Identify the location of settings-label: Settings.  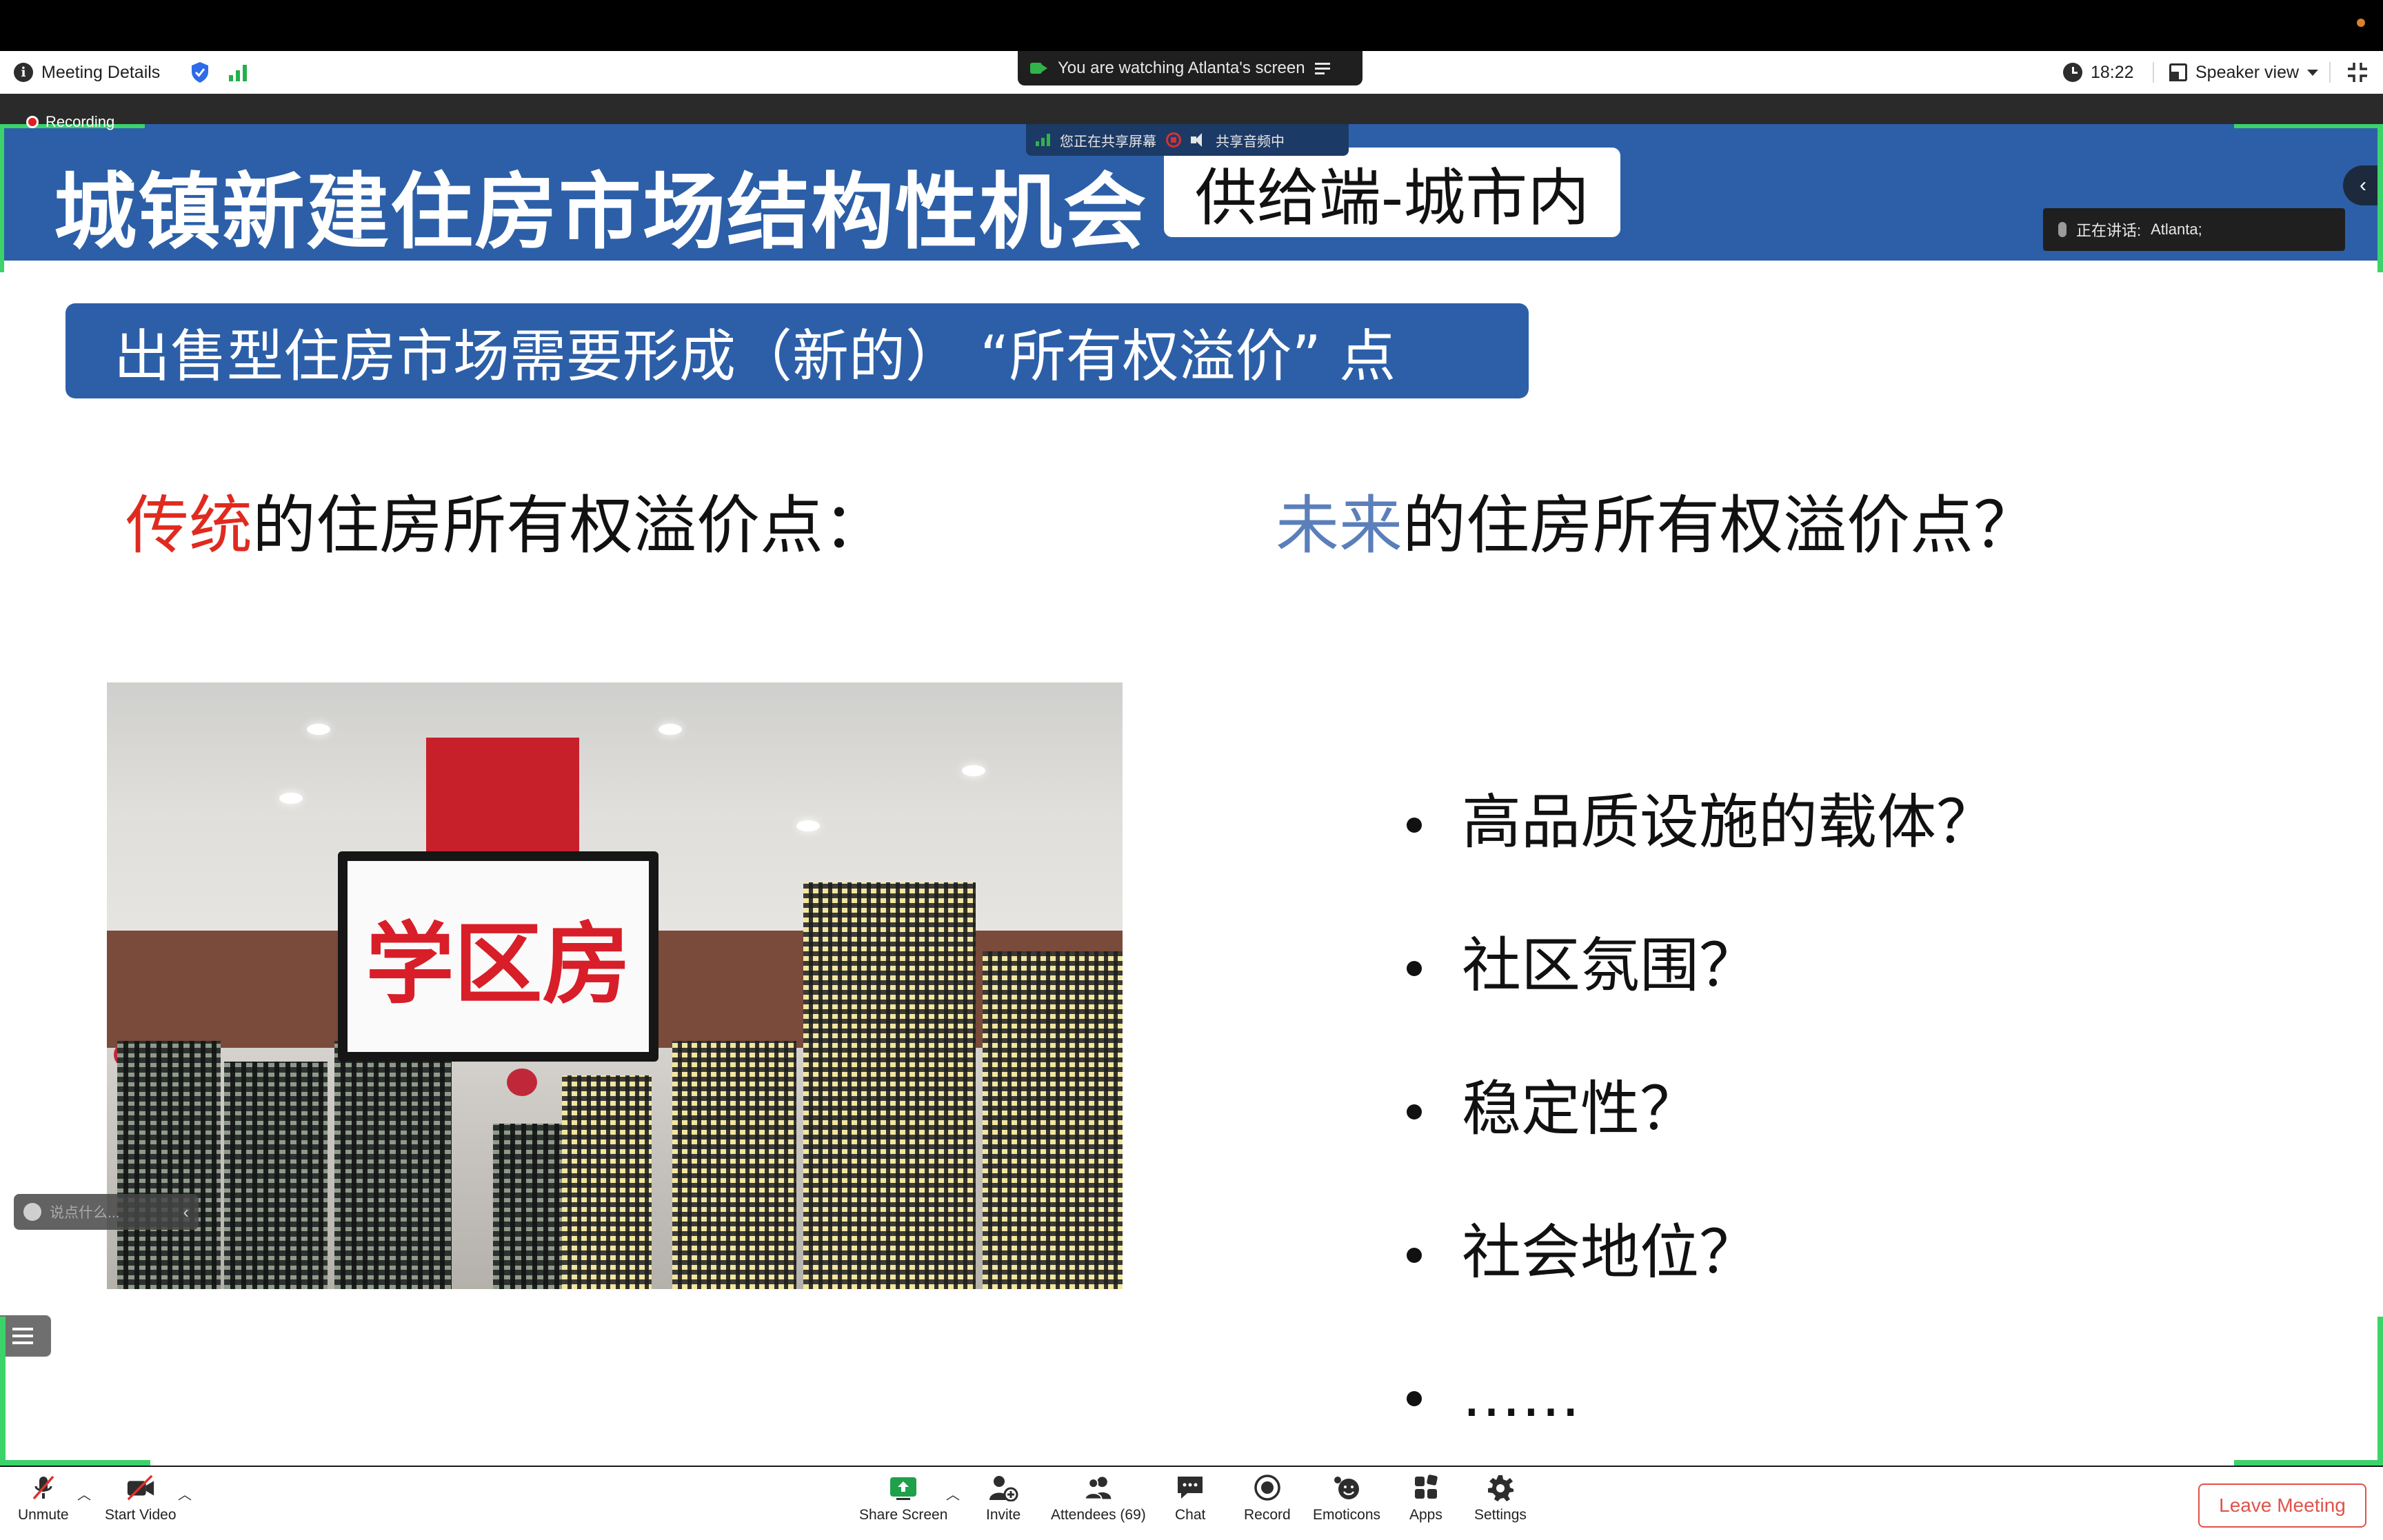
(1500, 1515).